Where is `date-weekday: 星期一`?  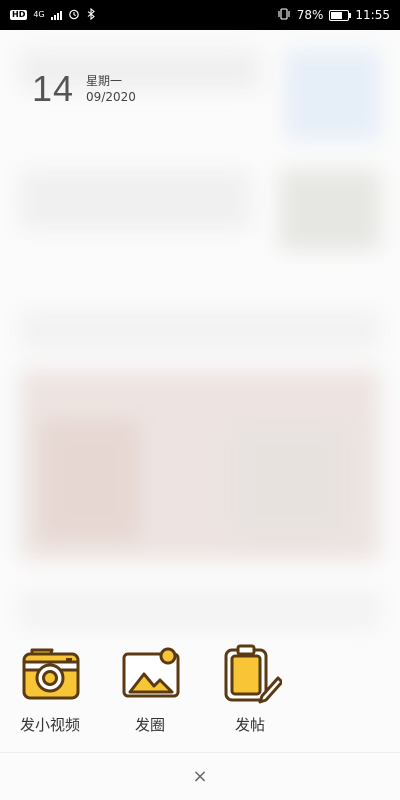
date-weekday: 星期一 is located at coordinates (104, 81).